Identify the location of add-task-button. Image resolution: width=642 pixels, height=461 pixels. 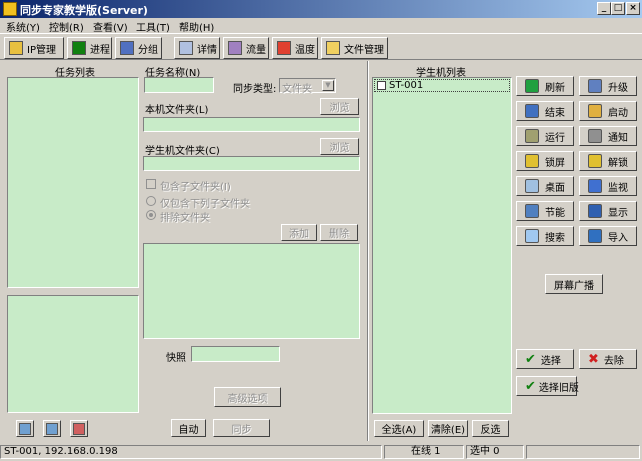
(25, 428).